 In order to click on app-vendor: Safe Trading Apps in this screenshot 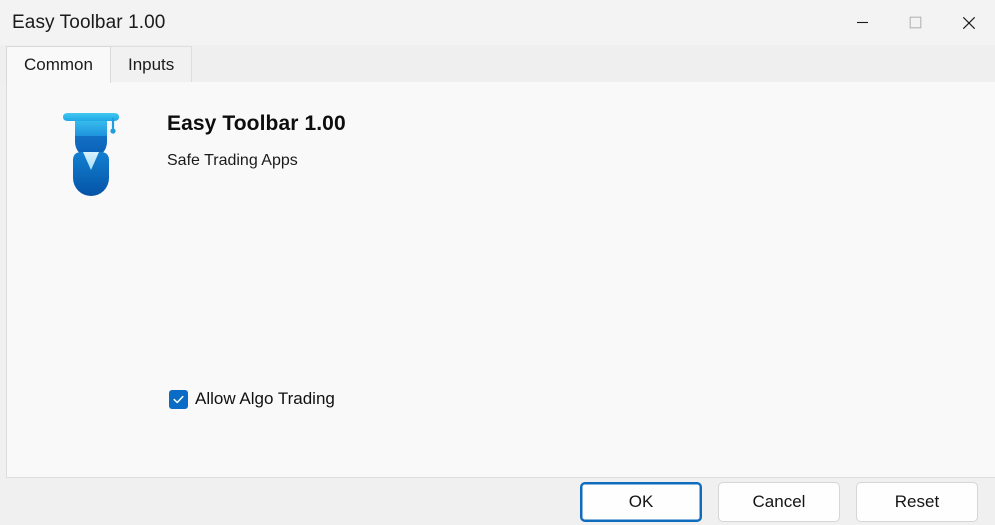, I will do `click(232, 160)`.